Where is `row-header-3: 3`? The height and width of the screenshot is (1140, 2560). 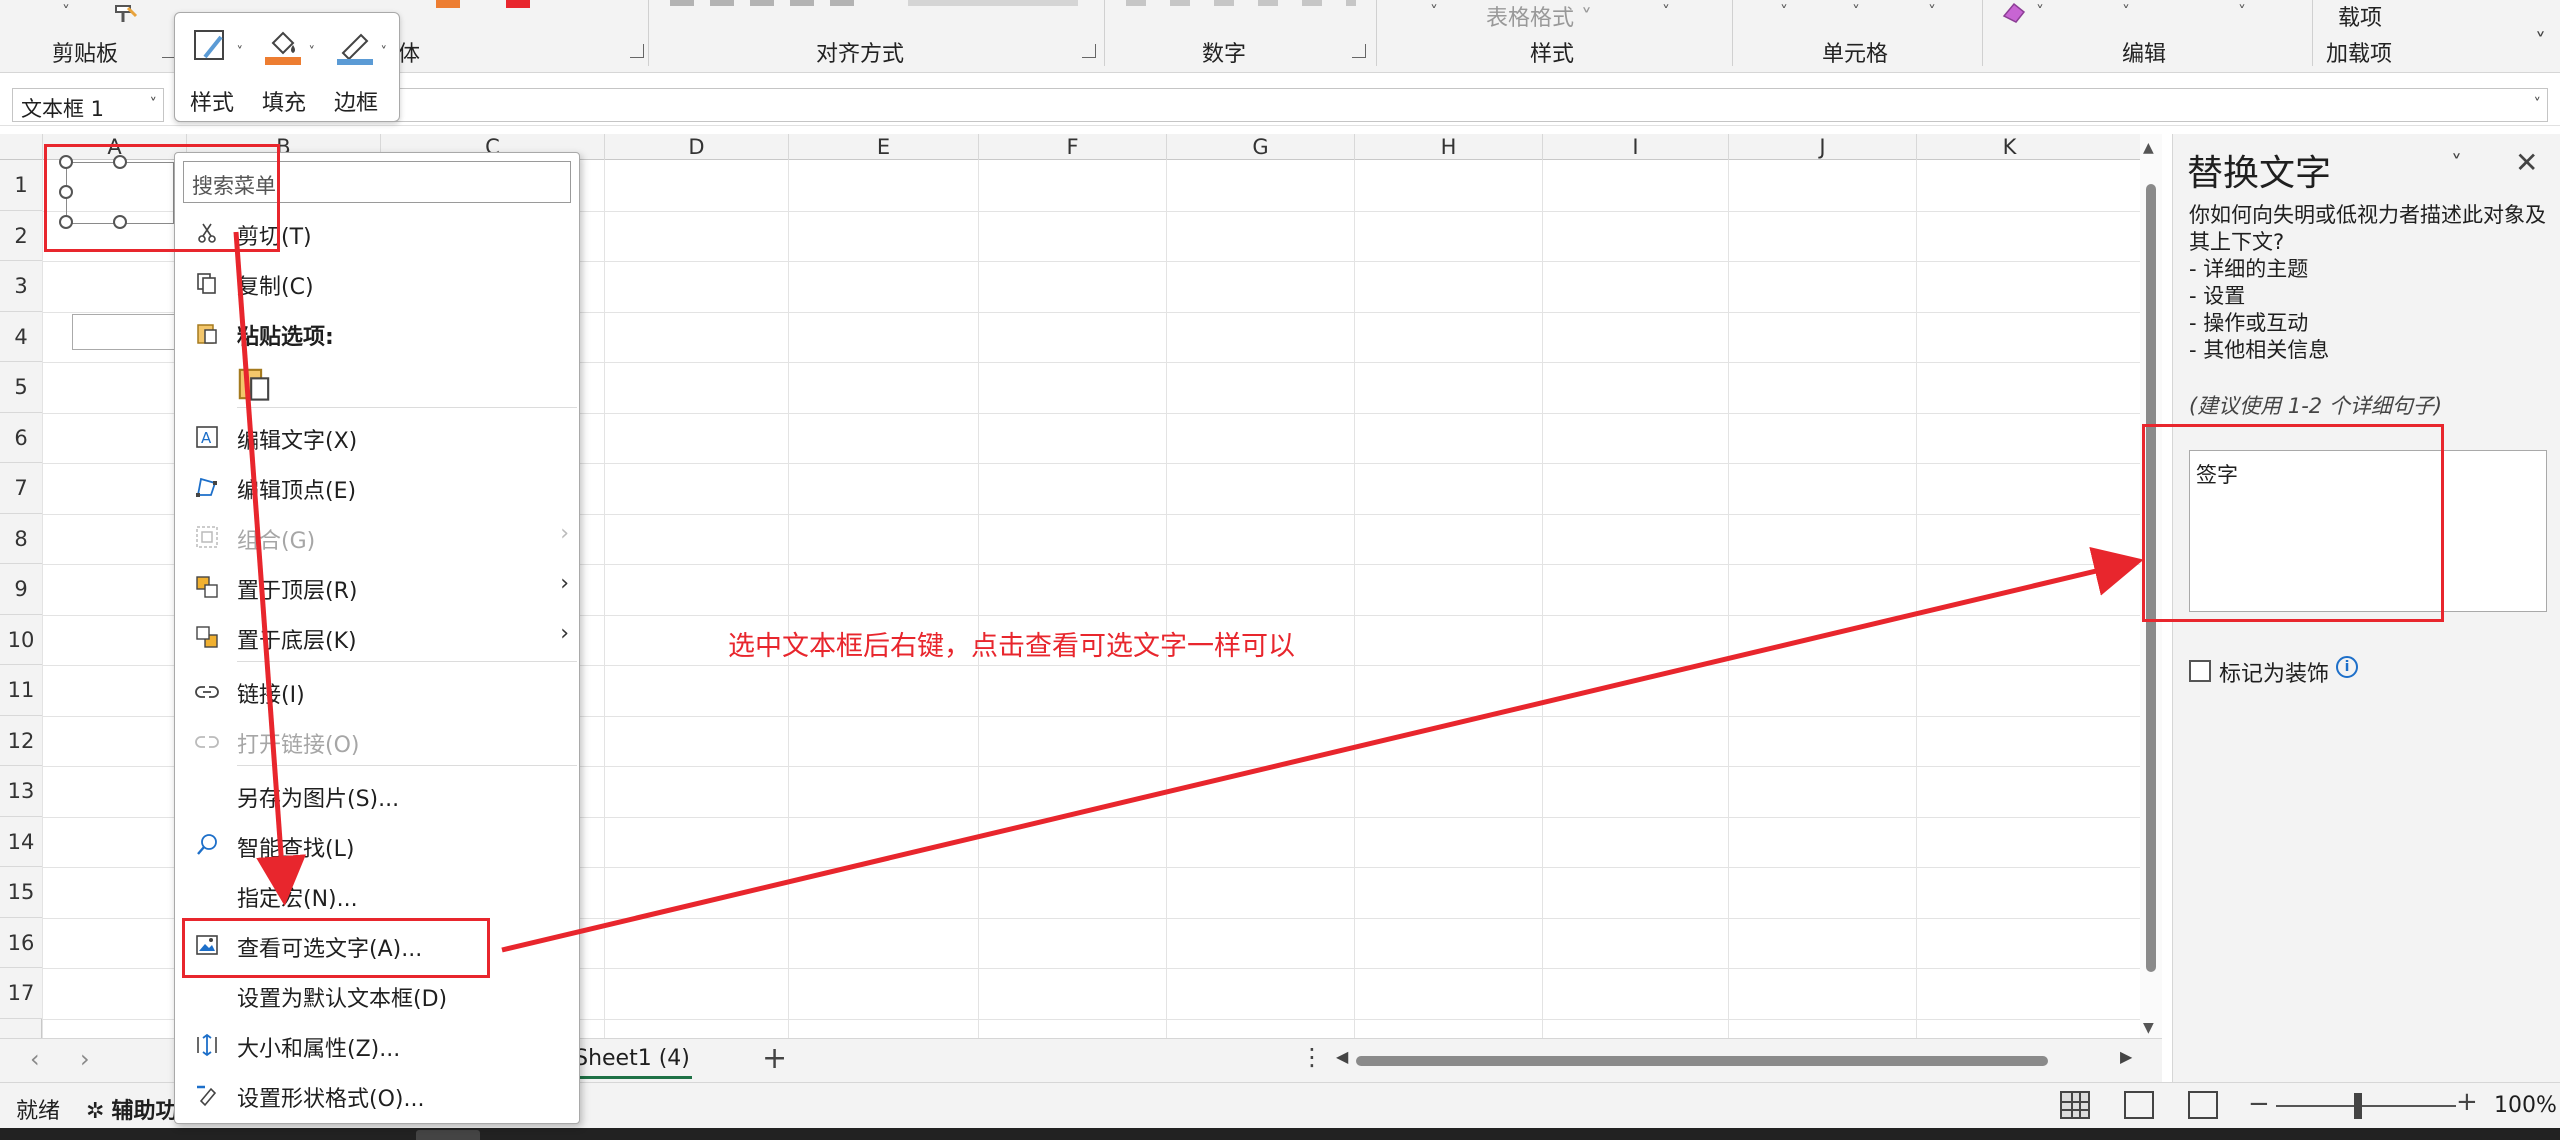 row-header-3: 3 is located at coordinates (21, 286).